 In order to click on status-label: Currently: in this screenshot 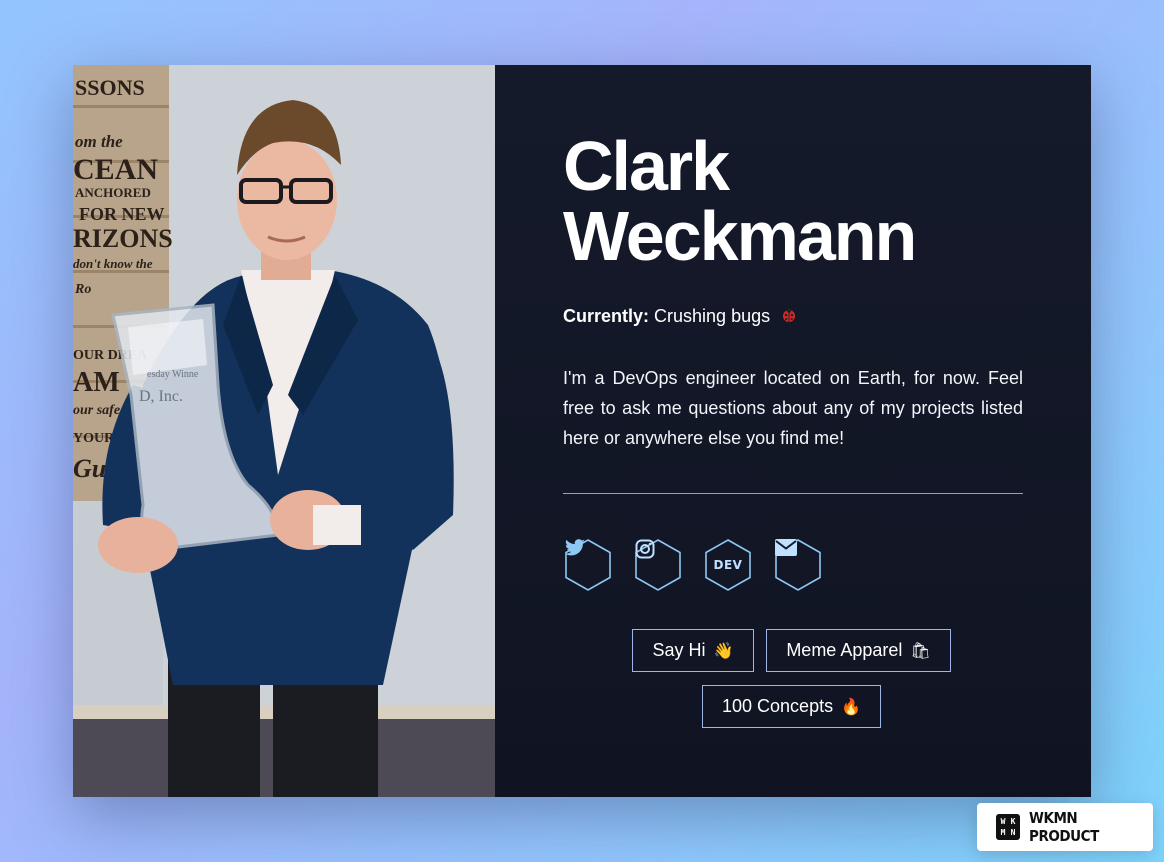, I will do `click(606, 316)`.